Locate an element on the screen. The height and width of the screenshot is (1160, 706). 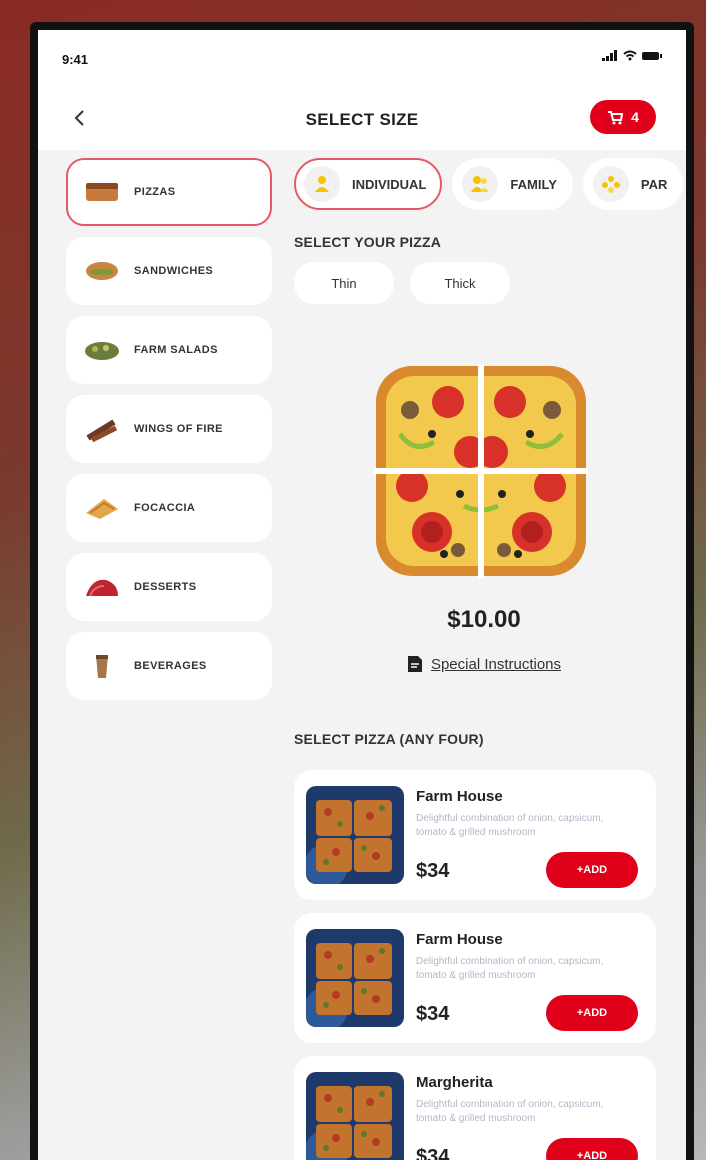
size-tab-family: FAMILY is located at coordinates (512, 184).